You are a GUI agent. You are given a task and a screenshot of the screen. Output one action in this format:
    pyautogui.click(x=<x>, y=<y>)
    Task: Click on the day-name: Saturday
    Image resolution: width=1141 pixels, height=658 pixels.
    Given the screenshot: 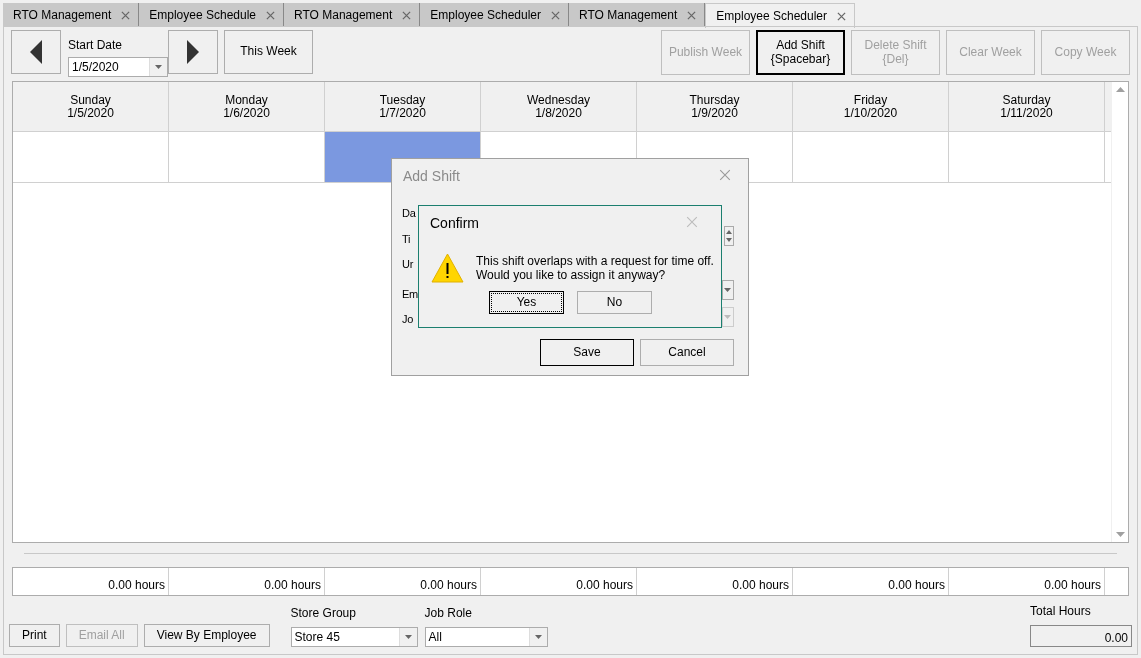 What is the action you would take?
    pyautogui.click(x=1026, y=101)
    